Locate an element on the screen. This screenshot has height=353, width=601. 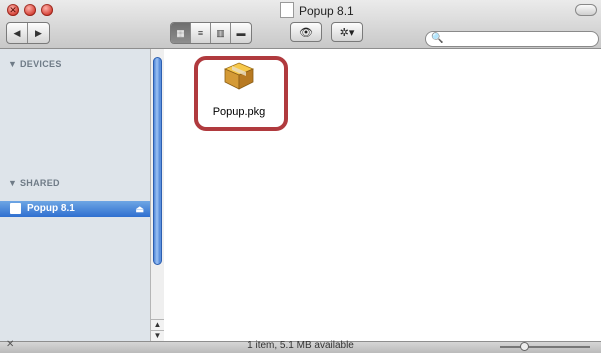
view-mode-group: ▦ ≡ ▥ ▬ is located at coordinates (211, 33).